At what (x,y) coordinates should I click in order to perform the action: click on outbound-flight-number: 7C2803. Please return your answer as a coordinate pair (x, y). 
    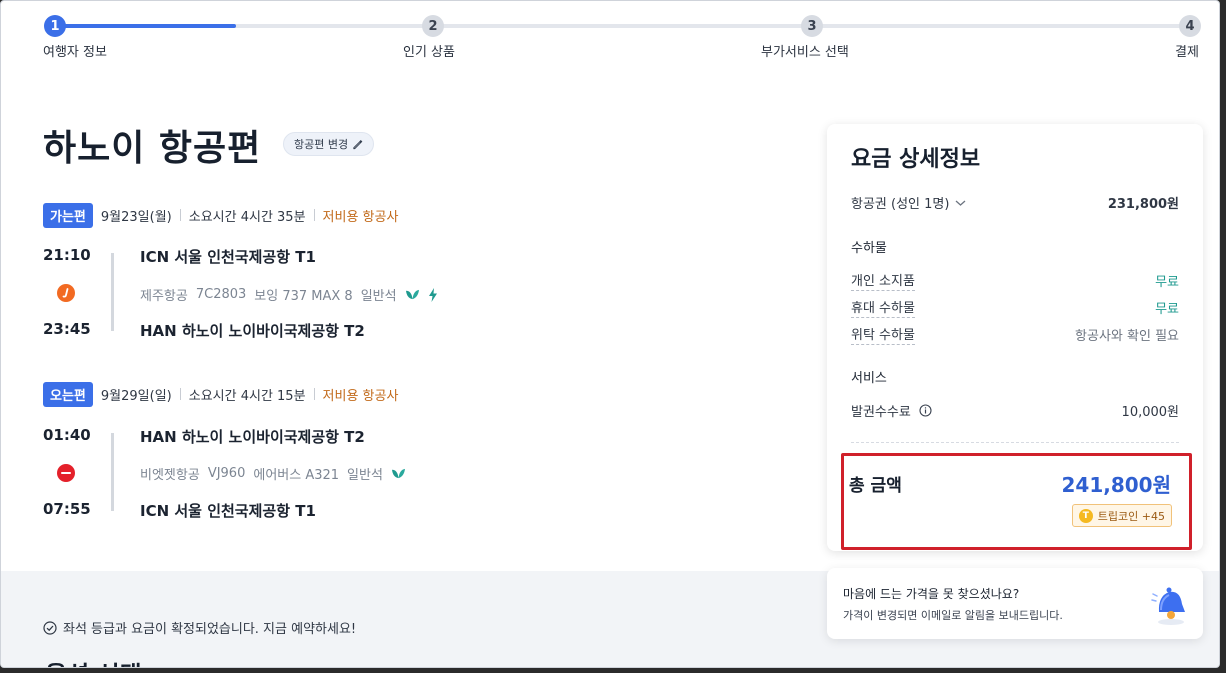
    Looking at the image, I should click on (221, 294).